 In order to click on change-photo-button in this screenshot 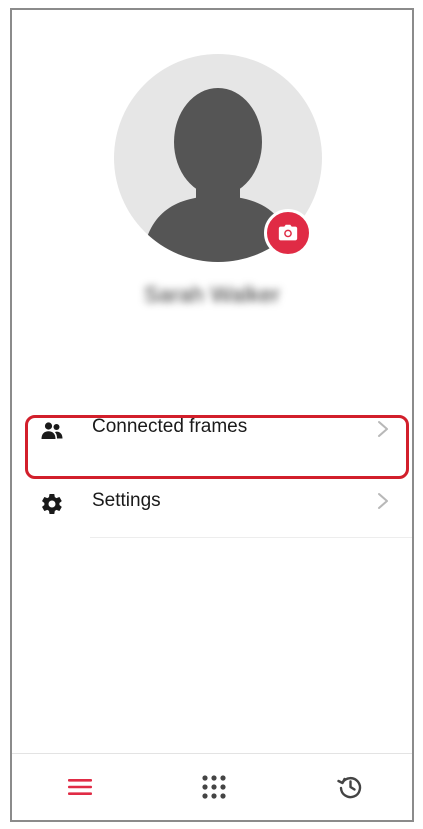, I will do `click(288, 233)`.